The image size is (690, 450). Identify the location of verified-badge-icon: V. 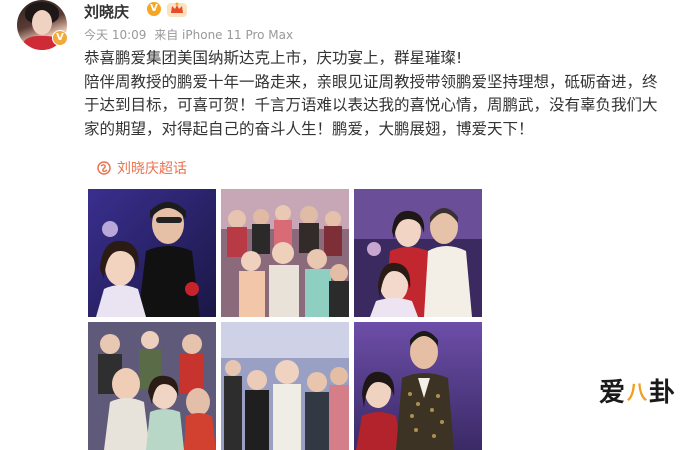
(60, 38).